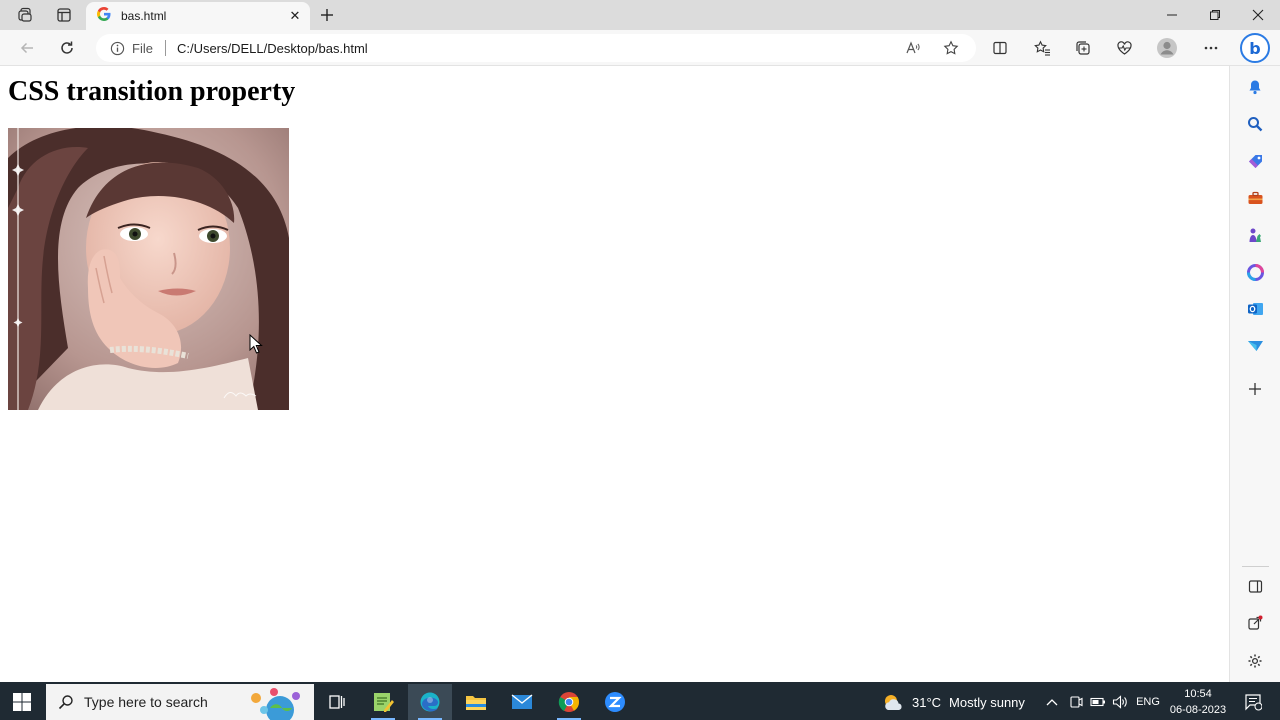 This screenshot has height=720, width=1280. I want to click on edge-app, so click(430, 702).